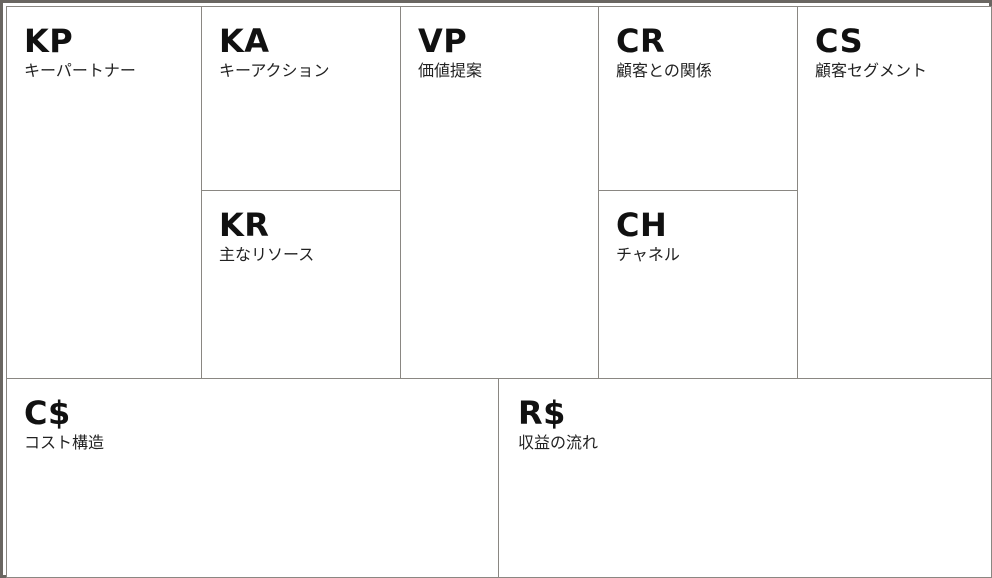 This screenshot has height=578, width=992. What do you see at coordinates (301, 284) in the screenshot?
I see `key-resources-block: KR 主なリソース` at bounding box center [301, 284].